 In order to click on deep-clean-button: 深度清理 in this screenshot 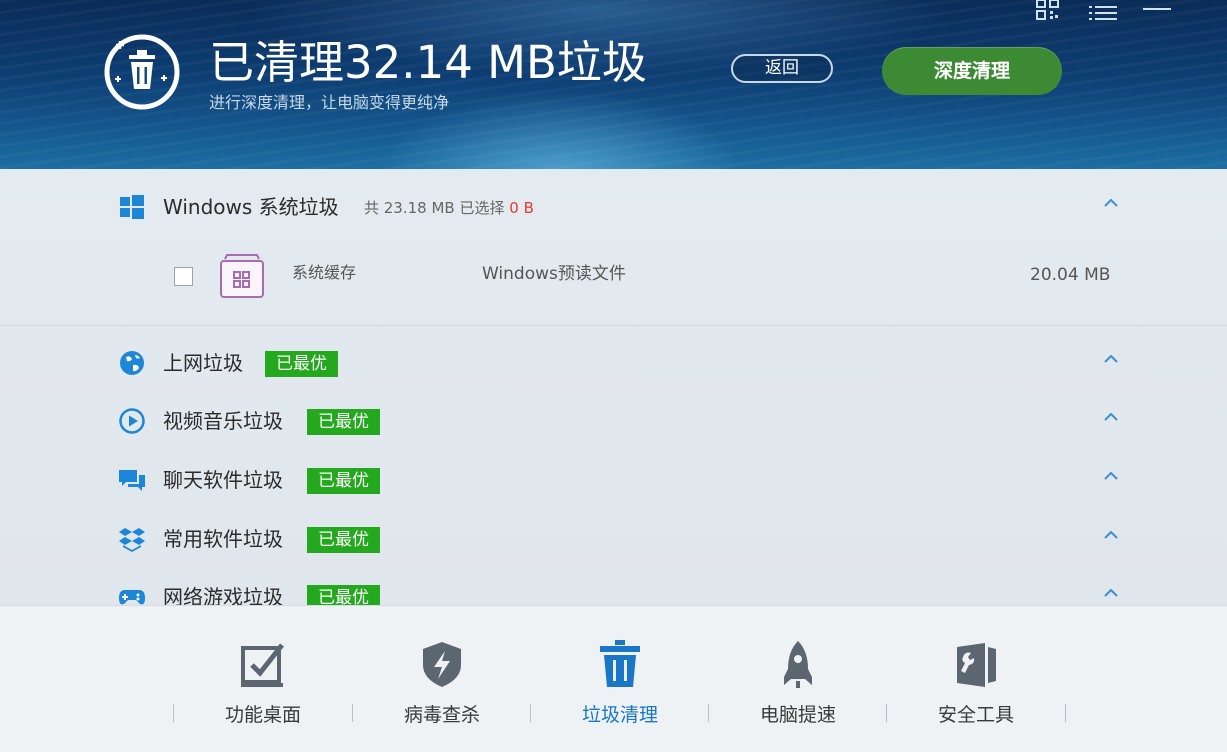, I will do `click(972, 71)`.